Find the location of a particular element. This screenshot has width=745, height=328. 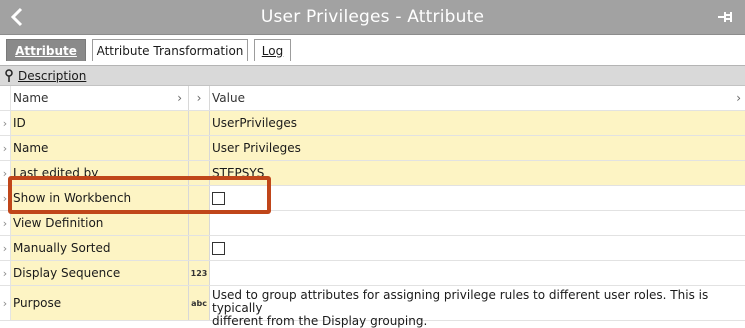

tab-attribute-transformation-label: Attribute Transformation is located at coordinates (170, 50).